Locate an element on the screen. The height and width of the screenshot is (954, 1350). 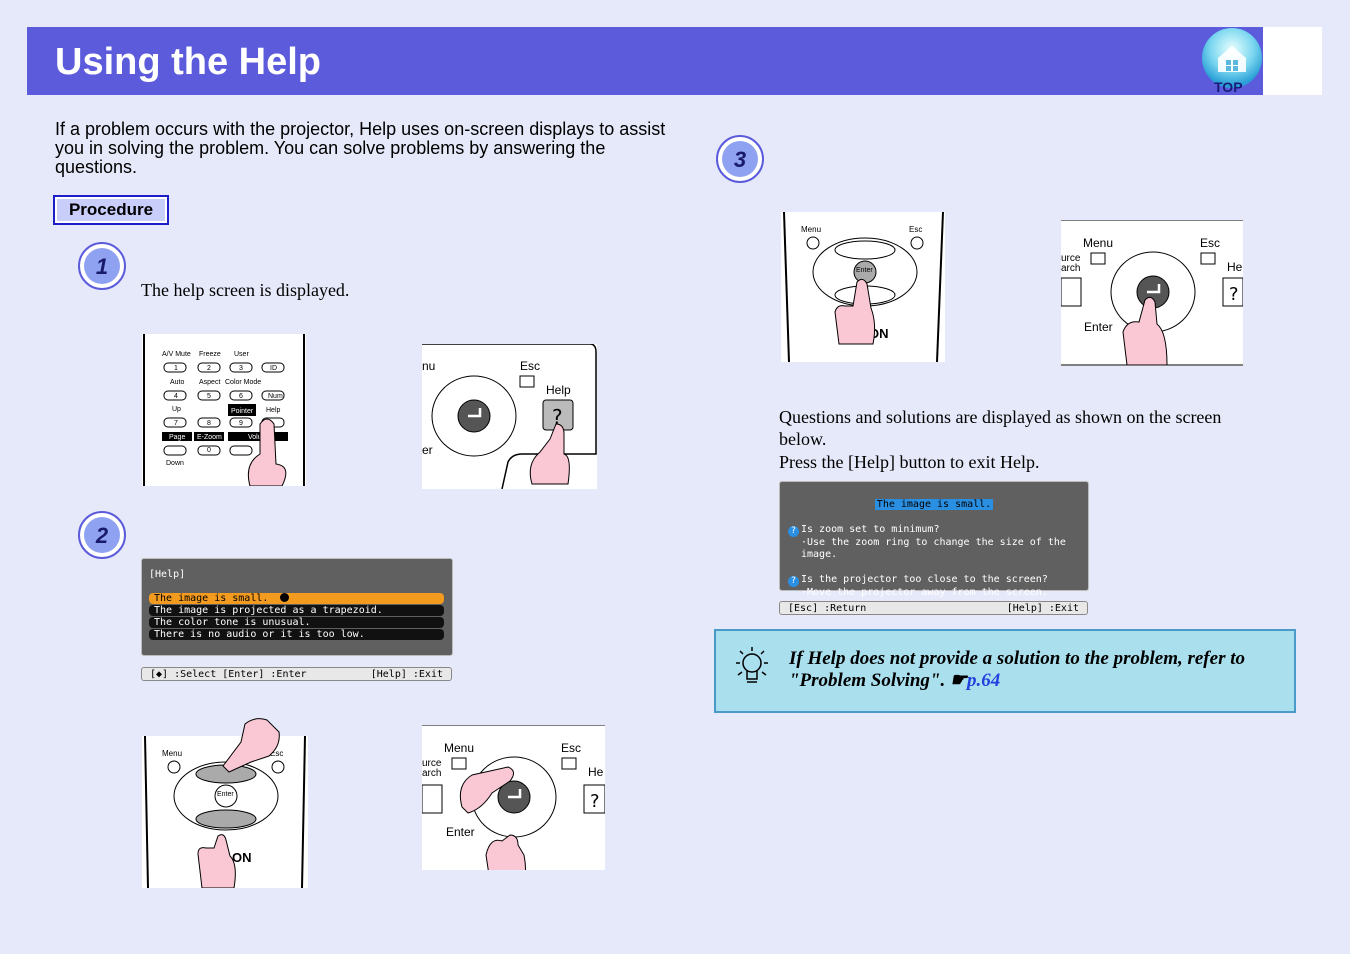
svg-text: 5 is located at coordinates (209, 396).